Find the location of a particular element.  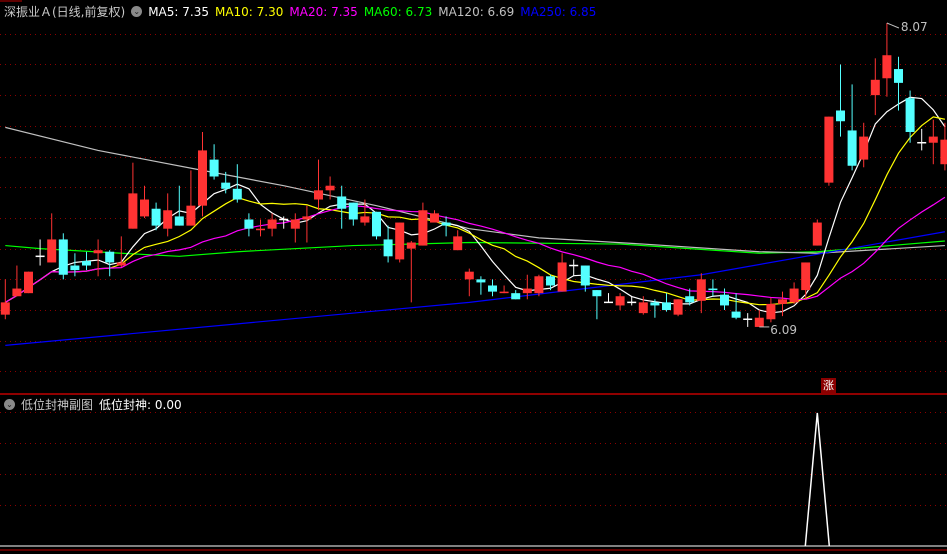

ma120-label: MA120: 6.69 is located at coordinates (476, 11).